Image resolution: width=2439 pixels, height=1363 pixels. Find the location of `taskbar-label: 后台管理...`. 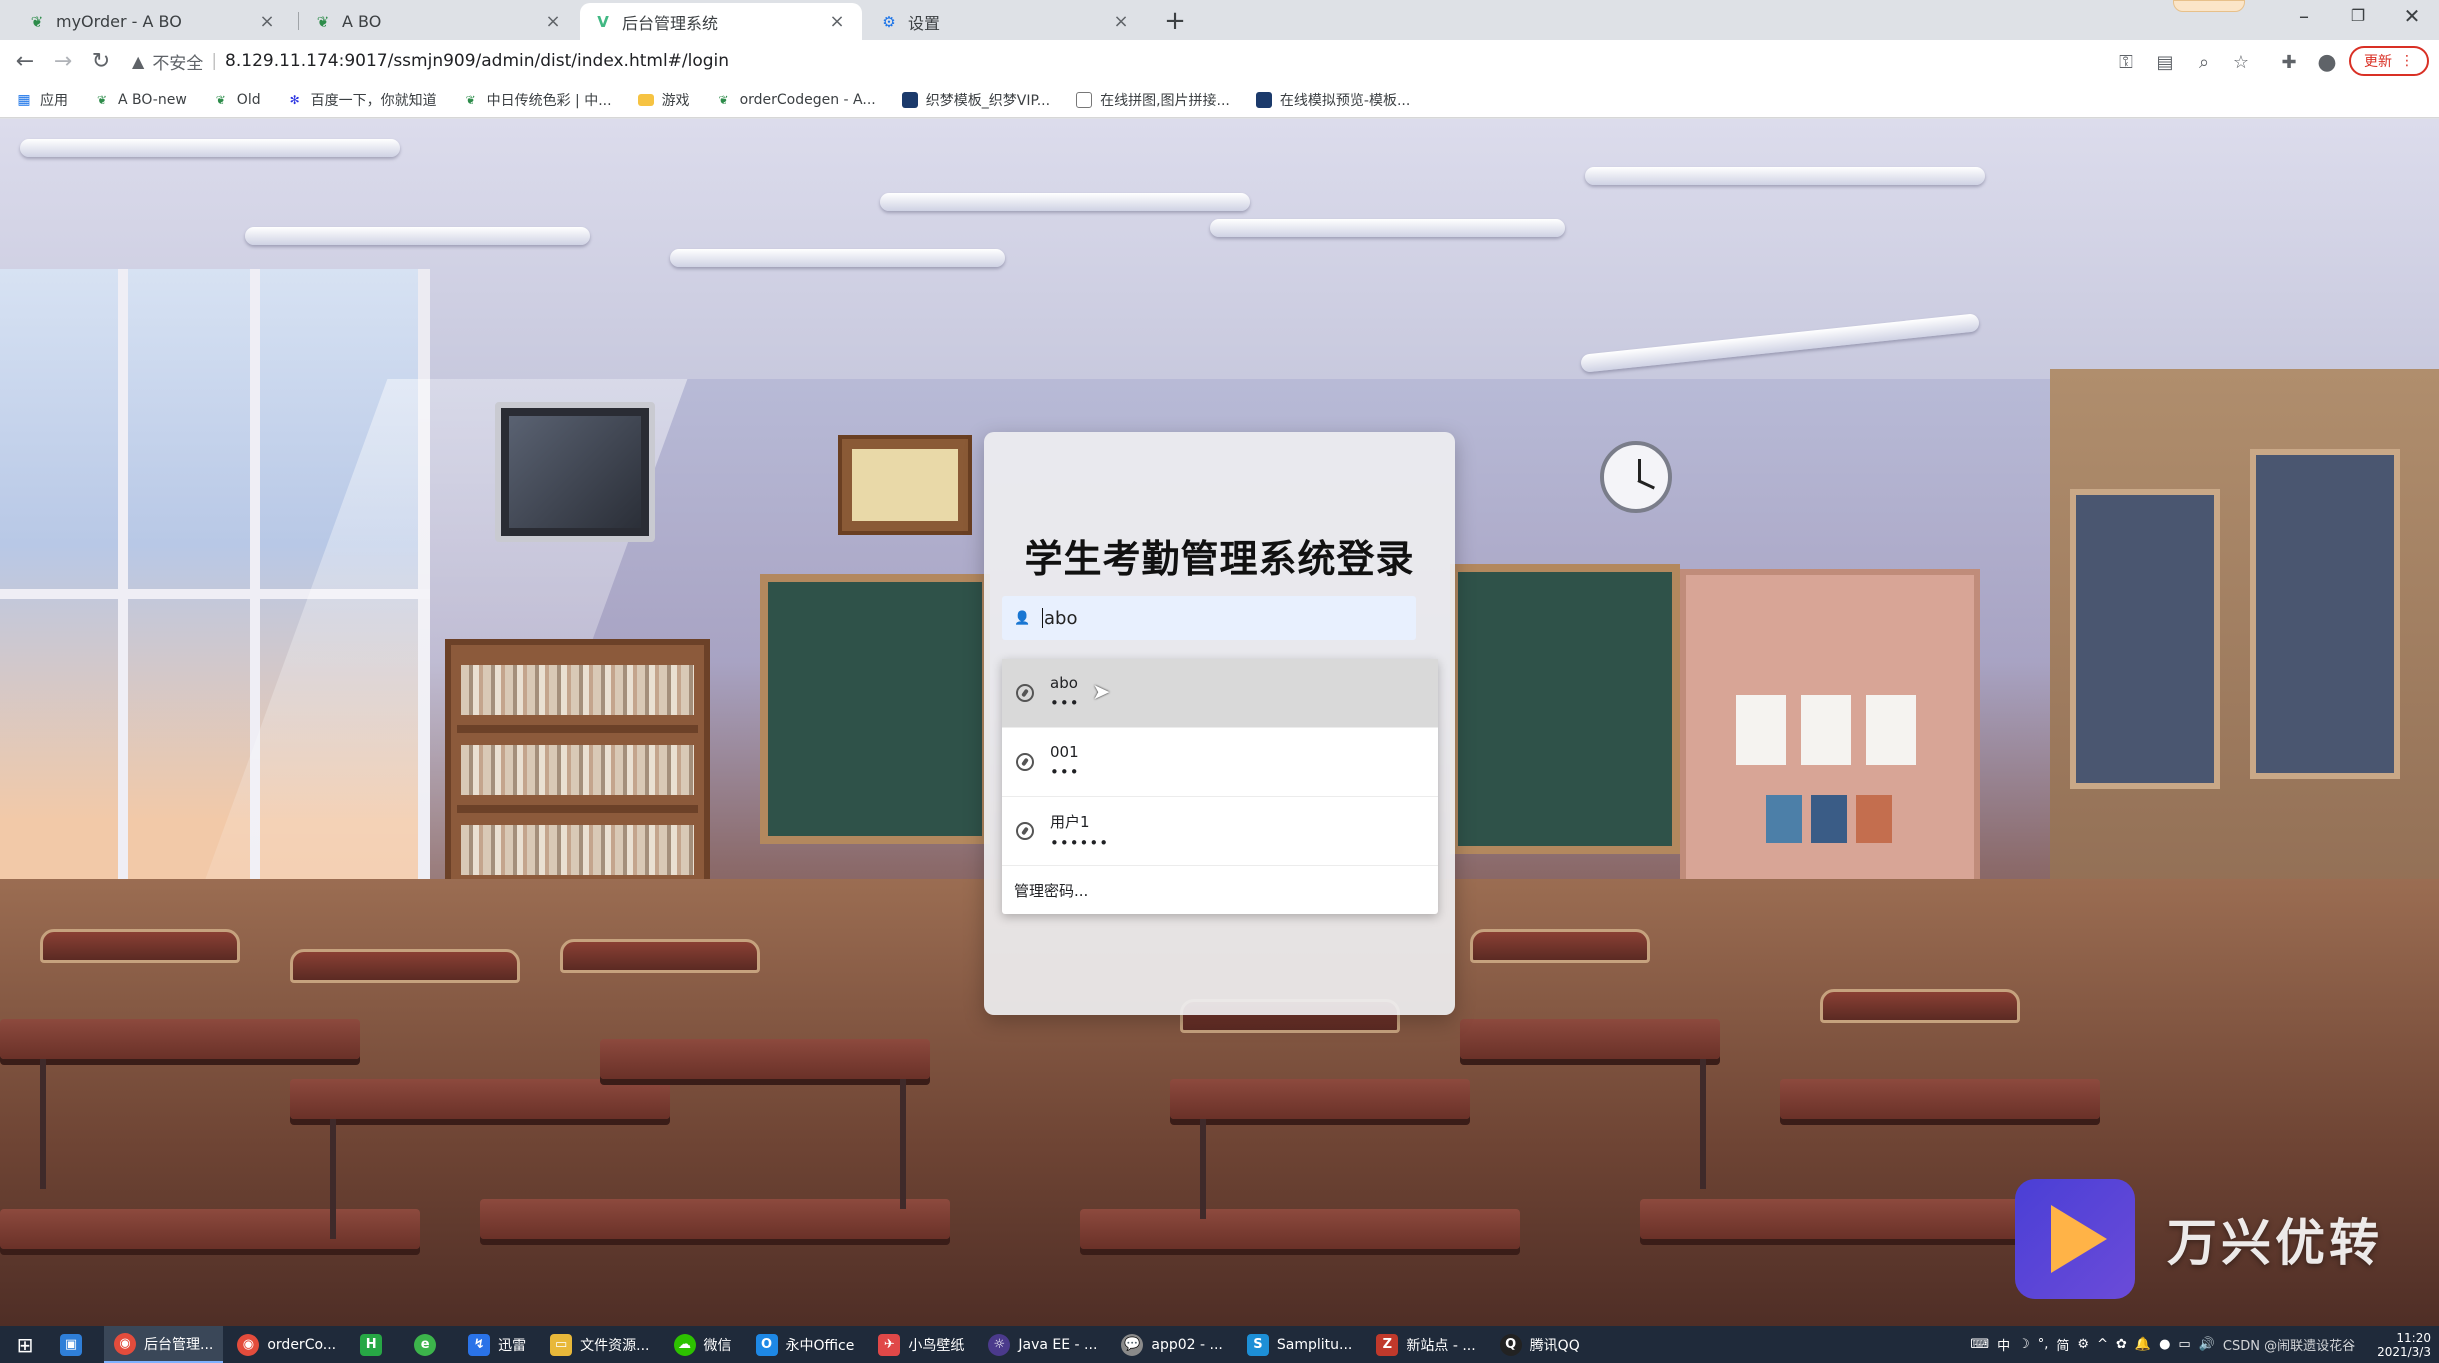

taskbar-label: 后台管理... is located at coordinates (179, 1344).